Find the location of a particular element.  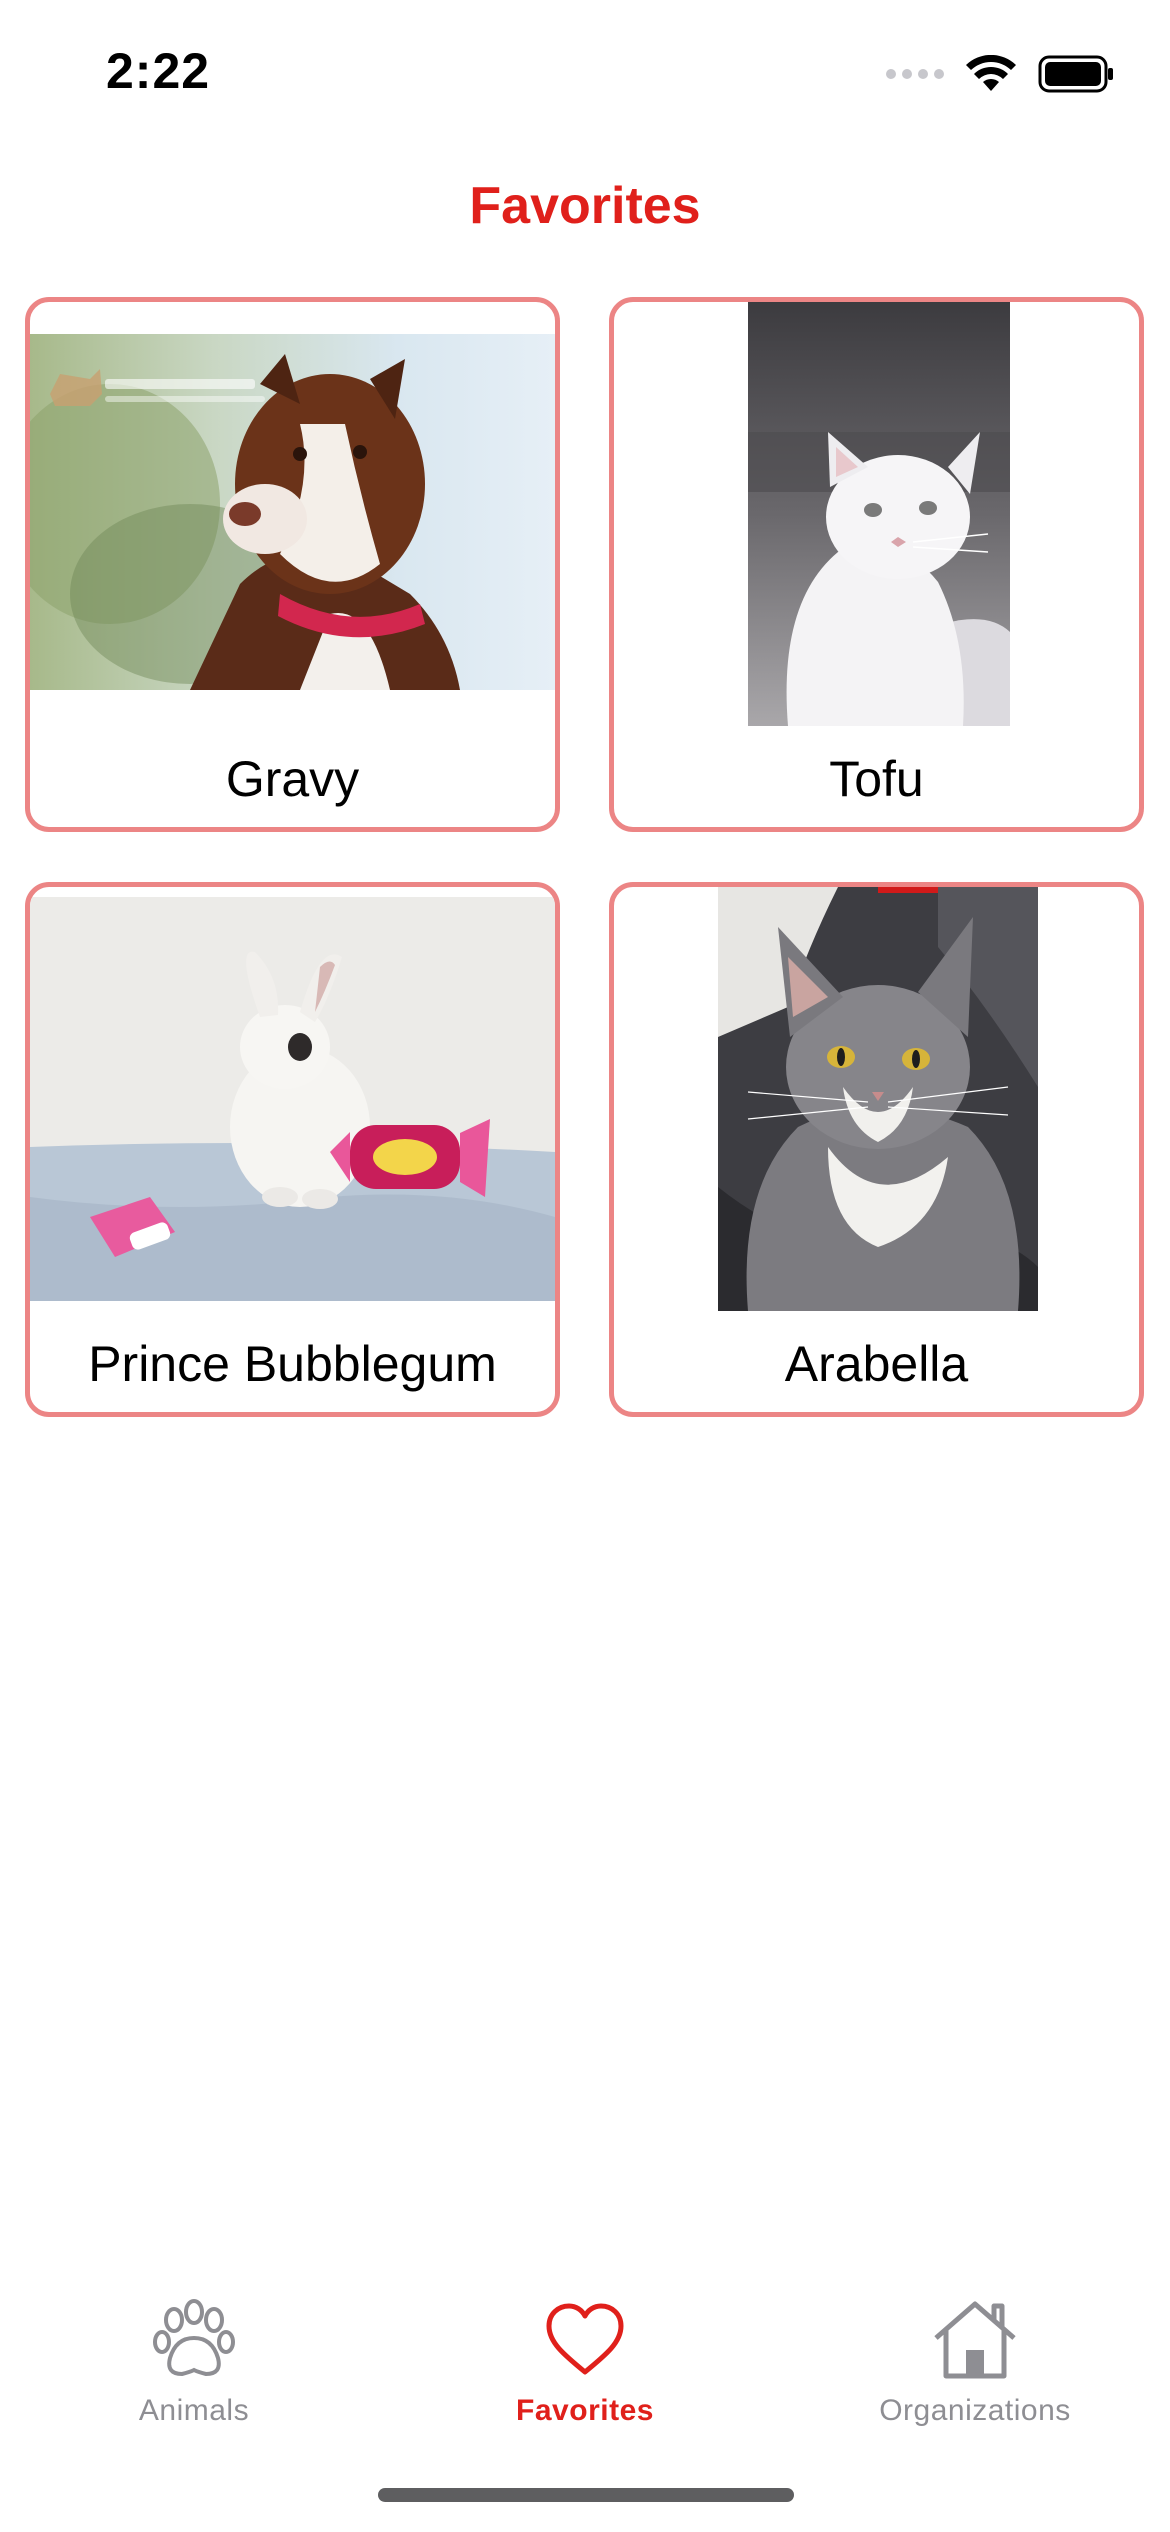

status-icons is located at coordinates (1000, 74).